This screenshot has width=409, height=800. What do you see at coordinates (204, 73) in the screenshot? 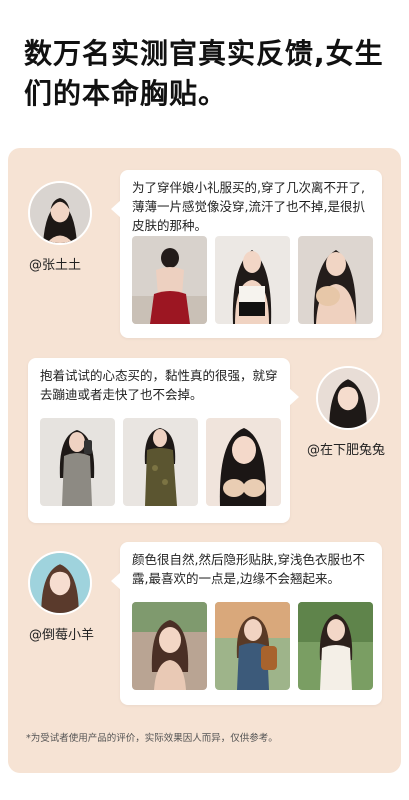
I see `page-headline: 数万名实测官真实反馈,女生们的本命胸贴。` at bounding box center [204, 73].